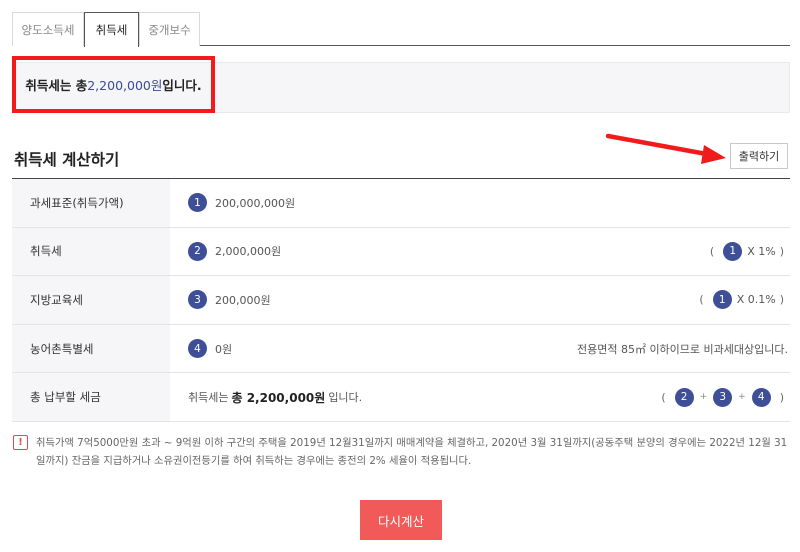 Image resolution: width=800 pixels, height=552 pixels. I want to click on exemption-note: 전용면적 85㎡ 이하이므로 비과세대상입니다., so click(682, 349).